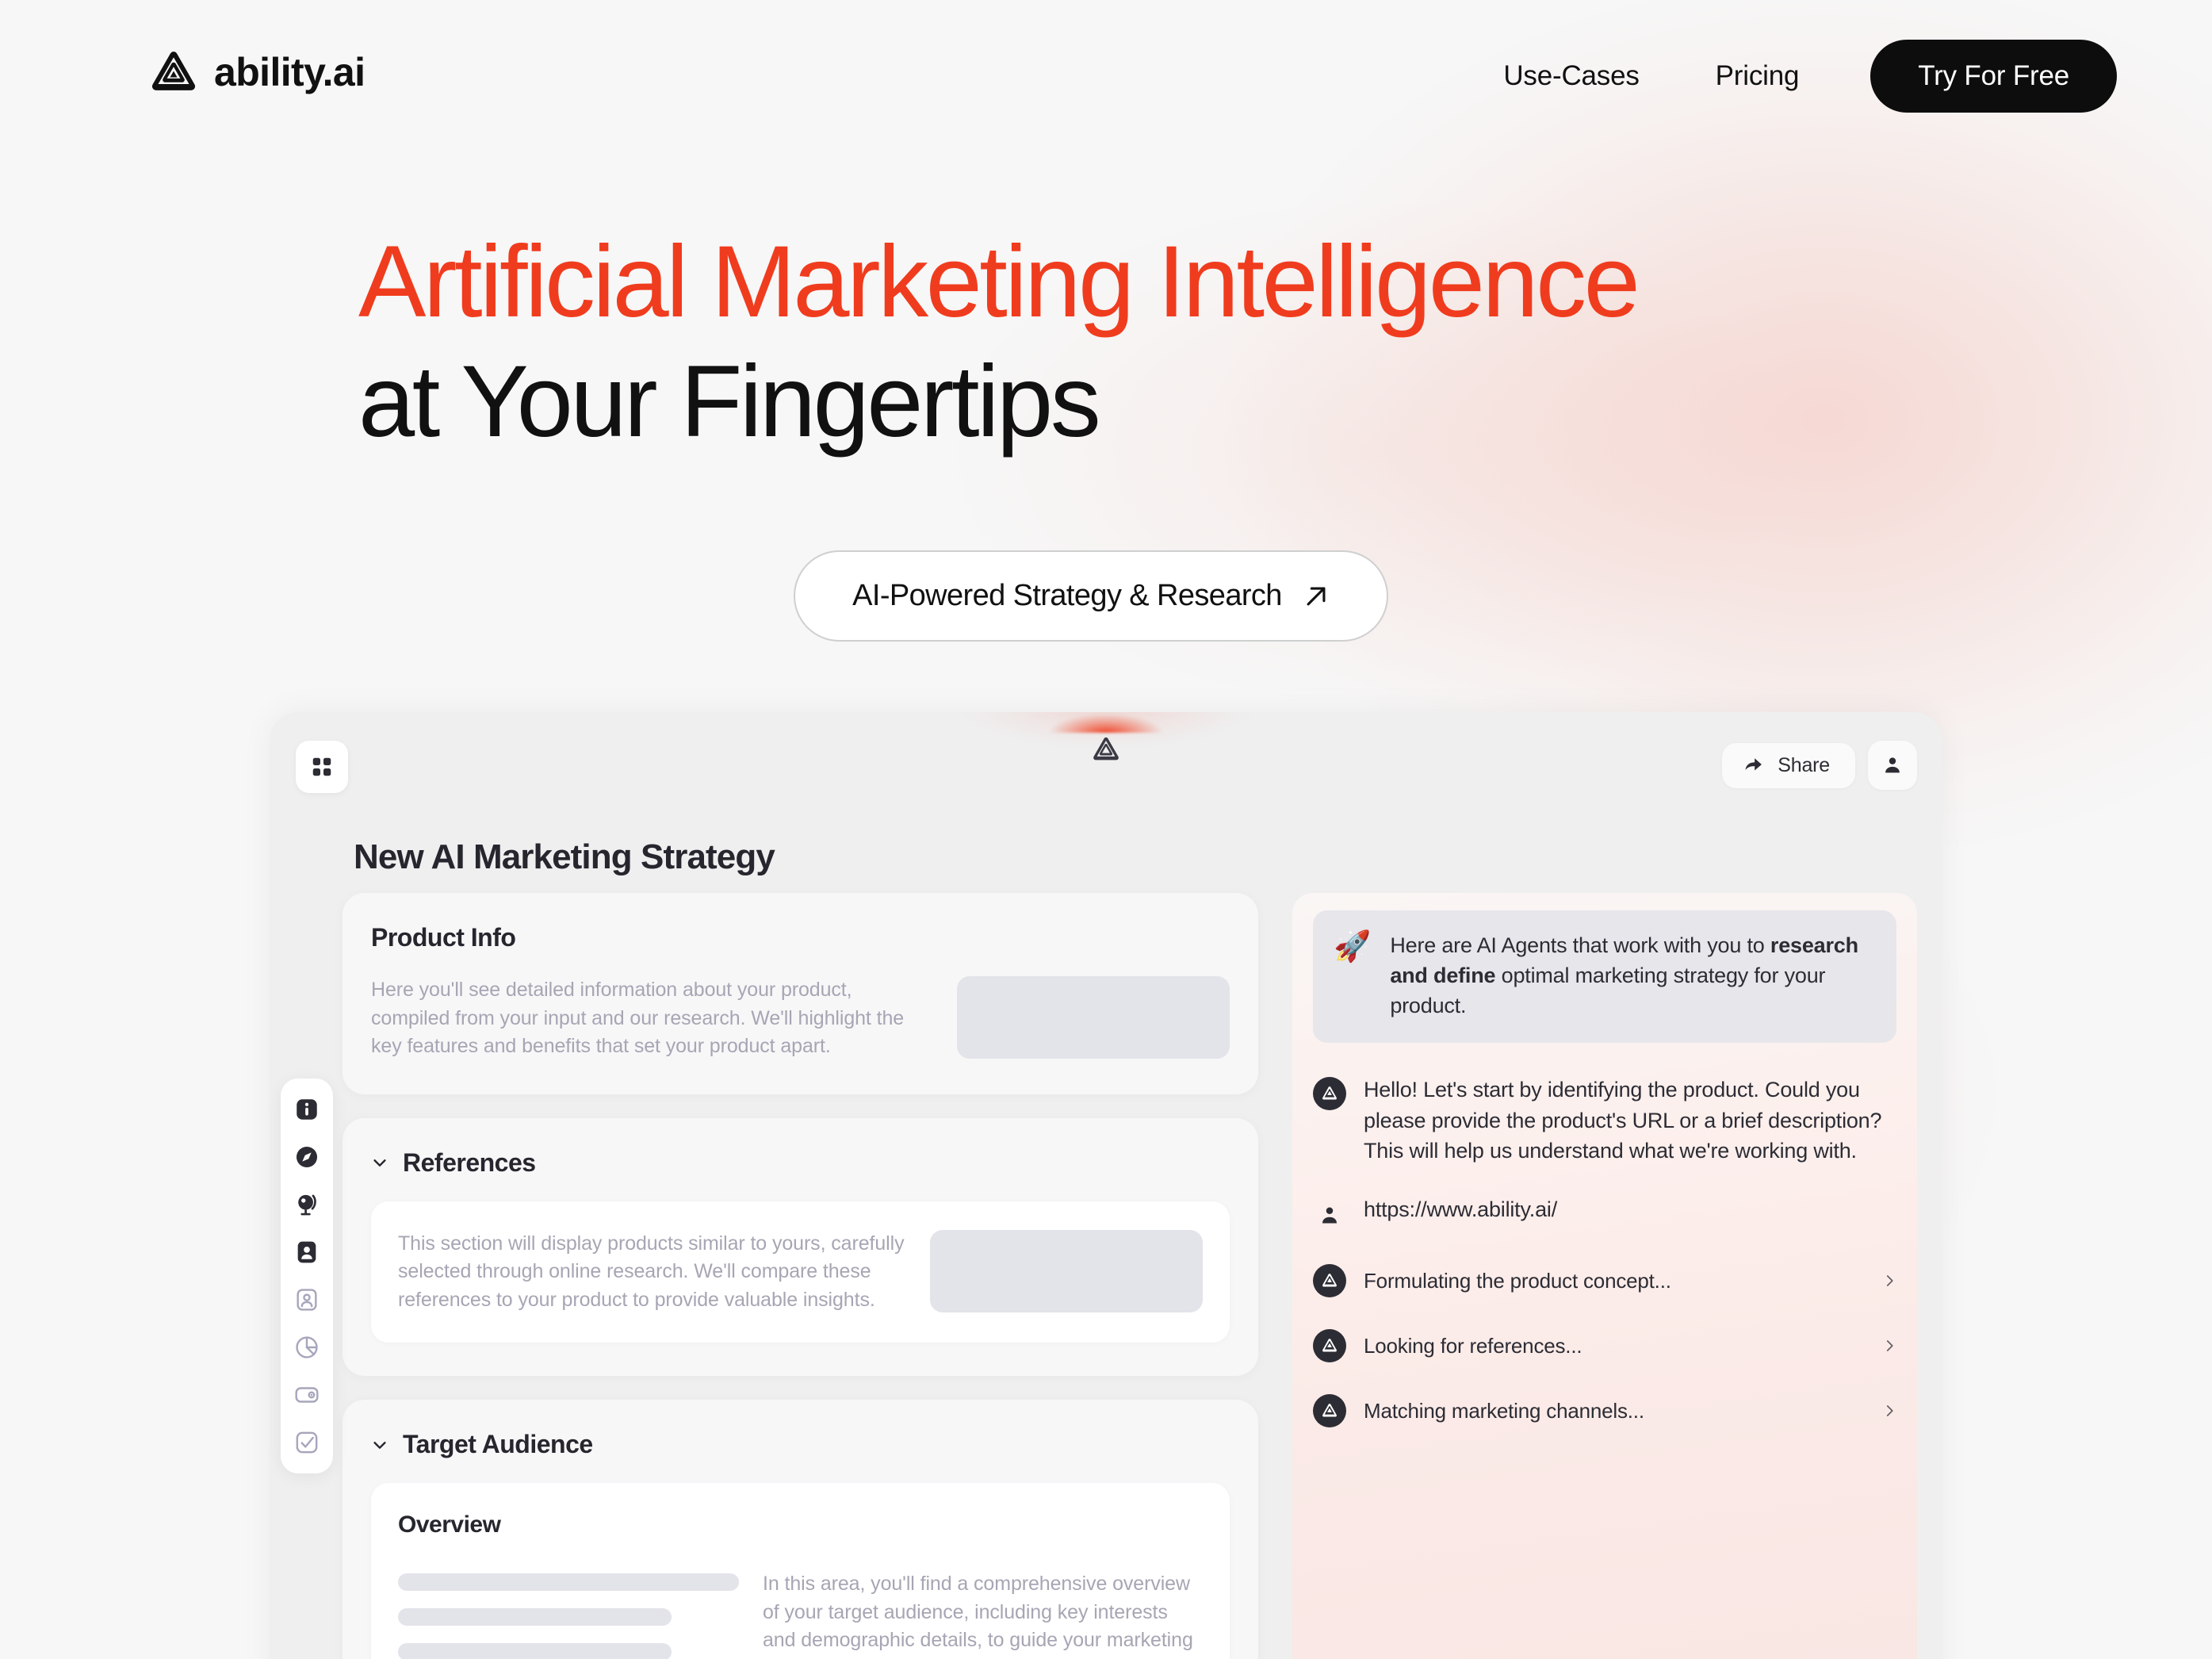  I want to click on references-section-header: References, so click(800, 1163).